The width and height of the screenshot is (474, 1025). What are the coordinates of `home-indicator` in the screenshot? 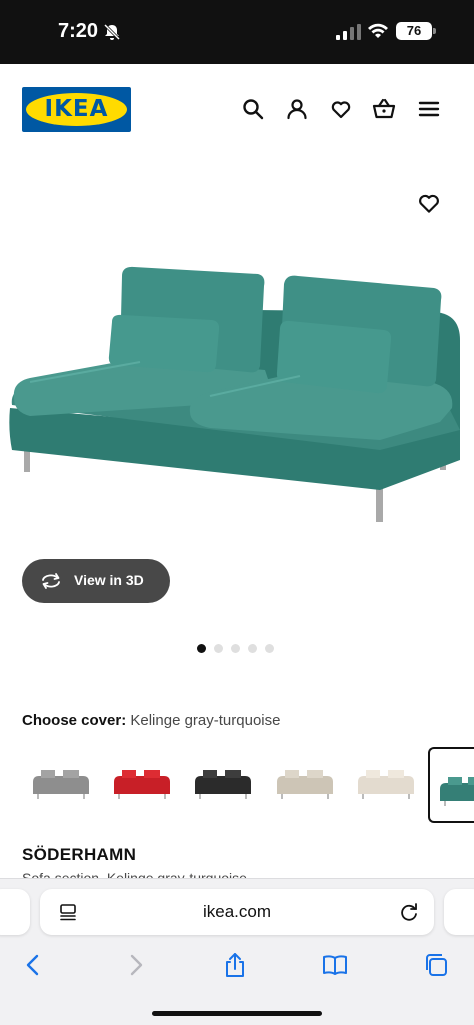 It's located at (237, 1013).